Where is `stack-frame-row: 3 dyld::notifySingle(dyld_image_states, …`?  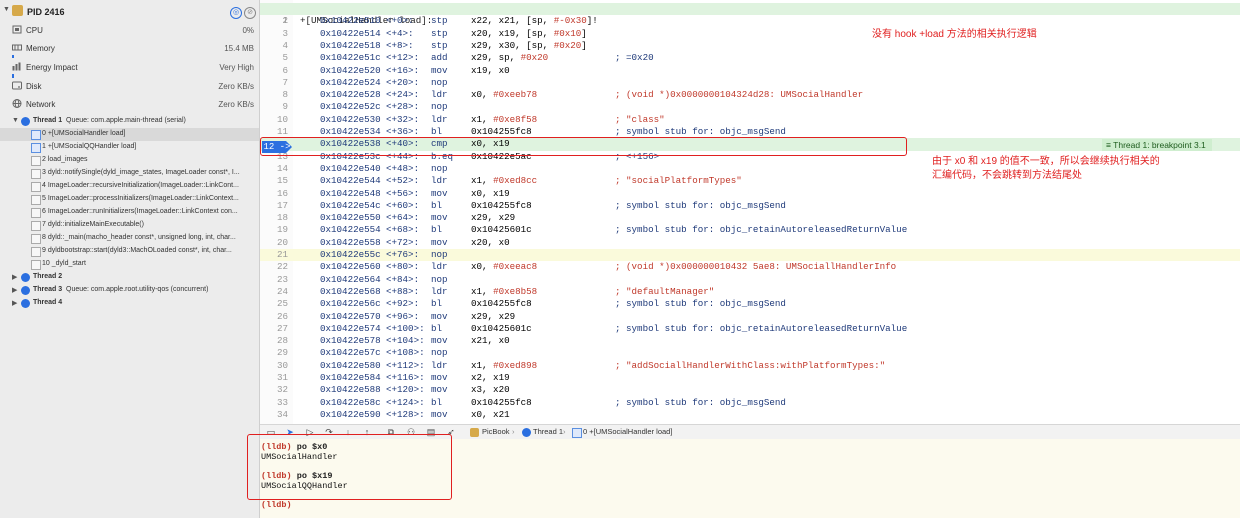 stack-frame-row: 3 dyld::notifySingle(dyld_image_states, … is located at coordinates (129, 173).